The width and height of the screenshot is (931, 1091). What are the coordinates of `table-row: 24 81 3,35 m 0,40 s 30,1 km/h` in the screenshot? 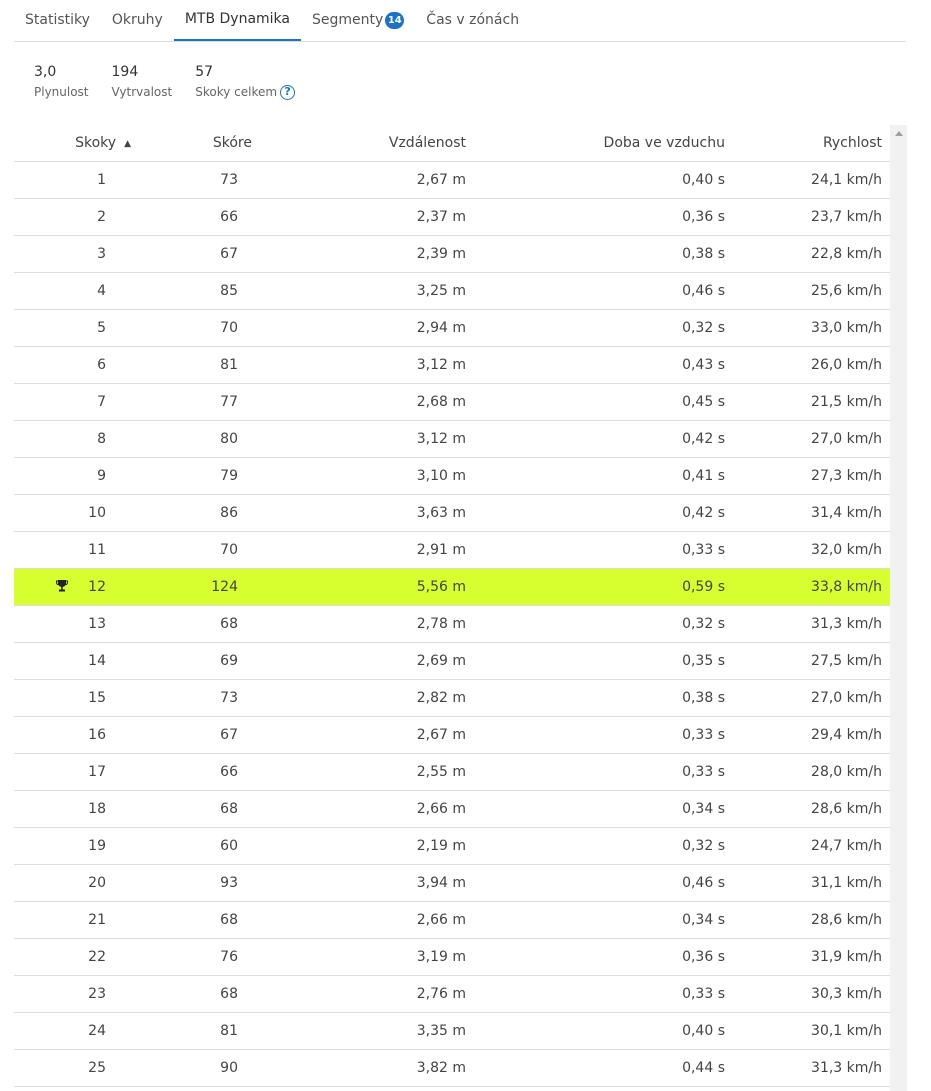 It's located at (452, 1031).